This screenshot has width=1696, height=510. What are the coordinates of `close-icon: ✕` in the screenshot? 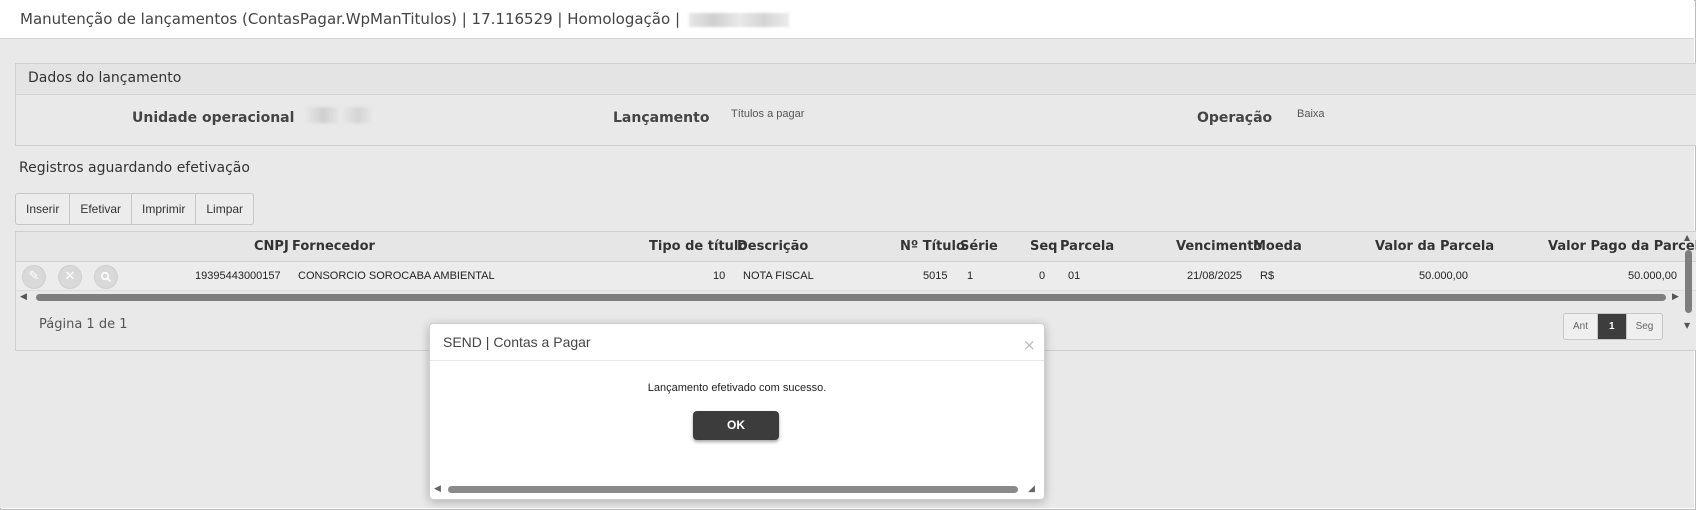 It's located at (70, 277).